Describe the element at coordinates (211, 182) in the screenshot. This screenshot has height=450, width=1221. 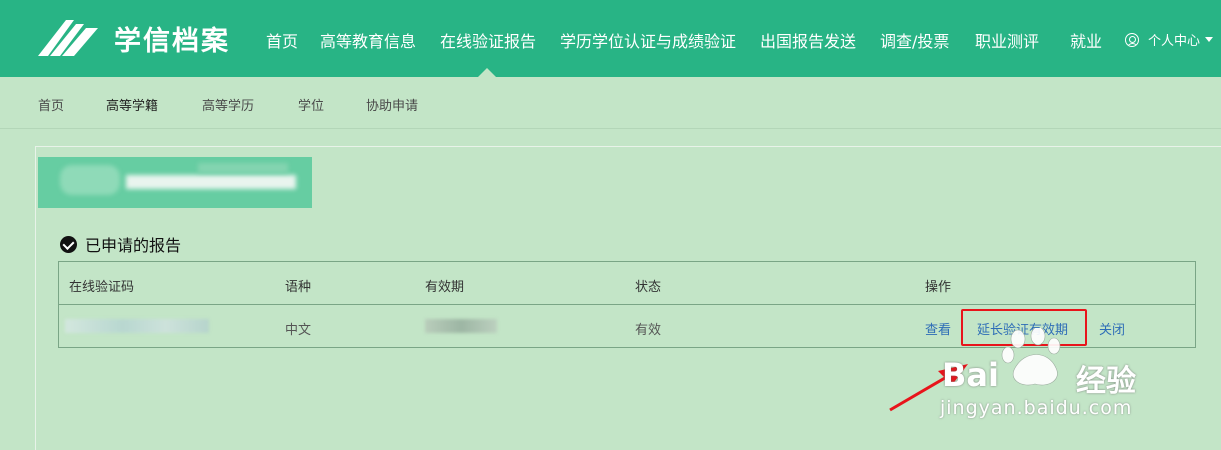
I see `redacted-name` at that location.